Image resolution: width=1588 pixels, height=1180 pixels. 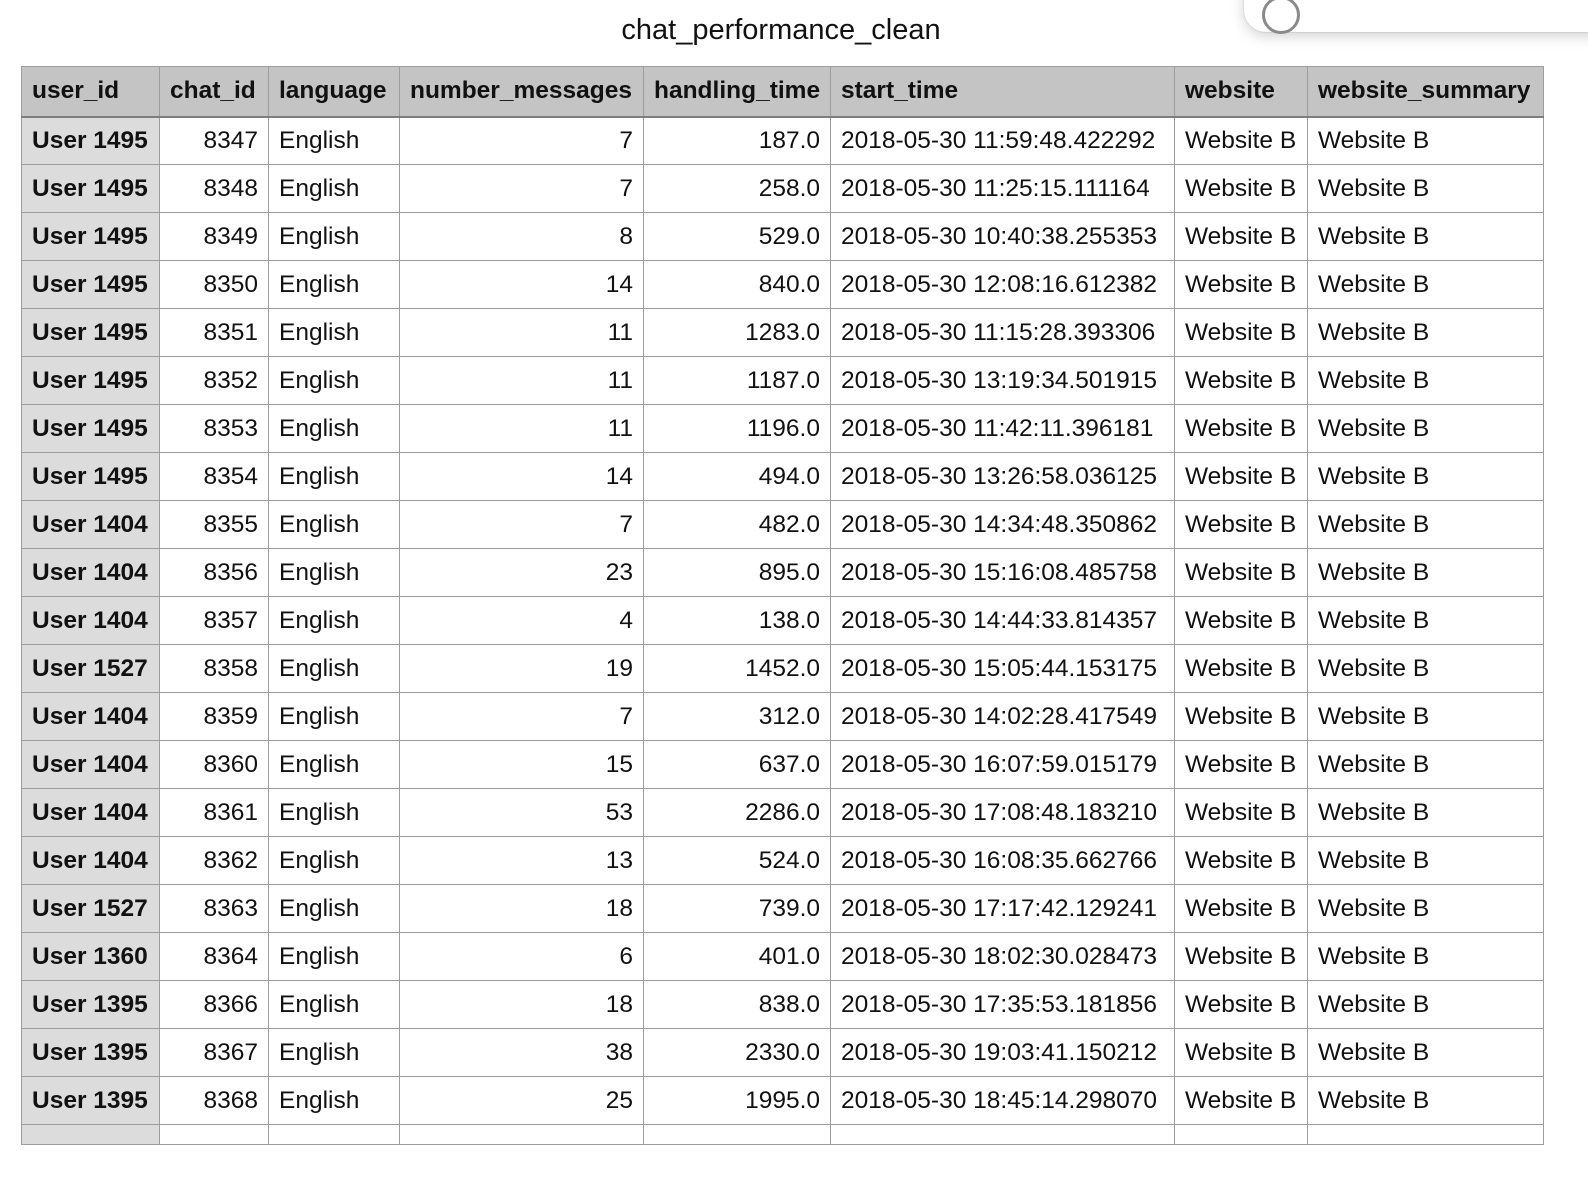 I want to click on cell-chat-id: 8355, so click(x=214, y=524).